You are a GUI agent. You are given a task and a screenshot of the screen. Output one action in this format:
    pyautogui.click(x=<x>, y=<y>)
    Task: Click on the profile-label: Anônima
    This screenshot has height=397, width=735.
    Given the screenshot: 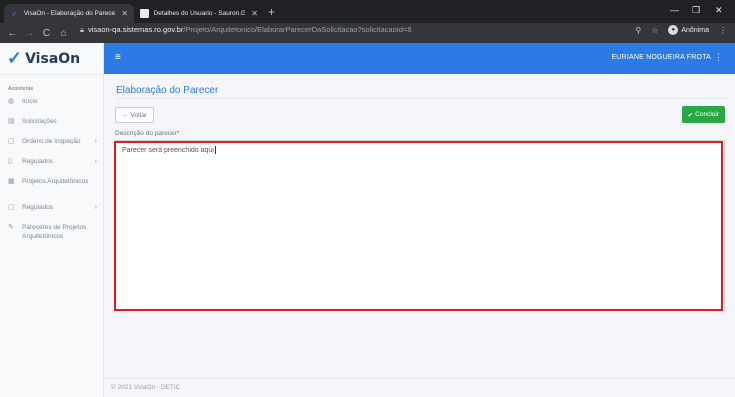 What is the action you would take?
    pyautogui.click(x=695, y=30)
    